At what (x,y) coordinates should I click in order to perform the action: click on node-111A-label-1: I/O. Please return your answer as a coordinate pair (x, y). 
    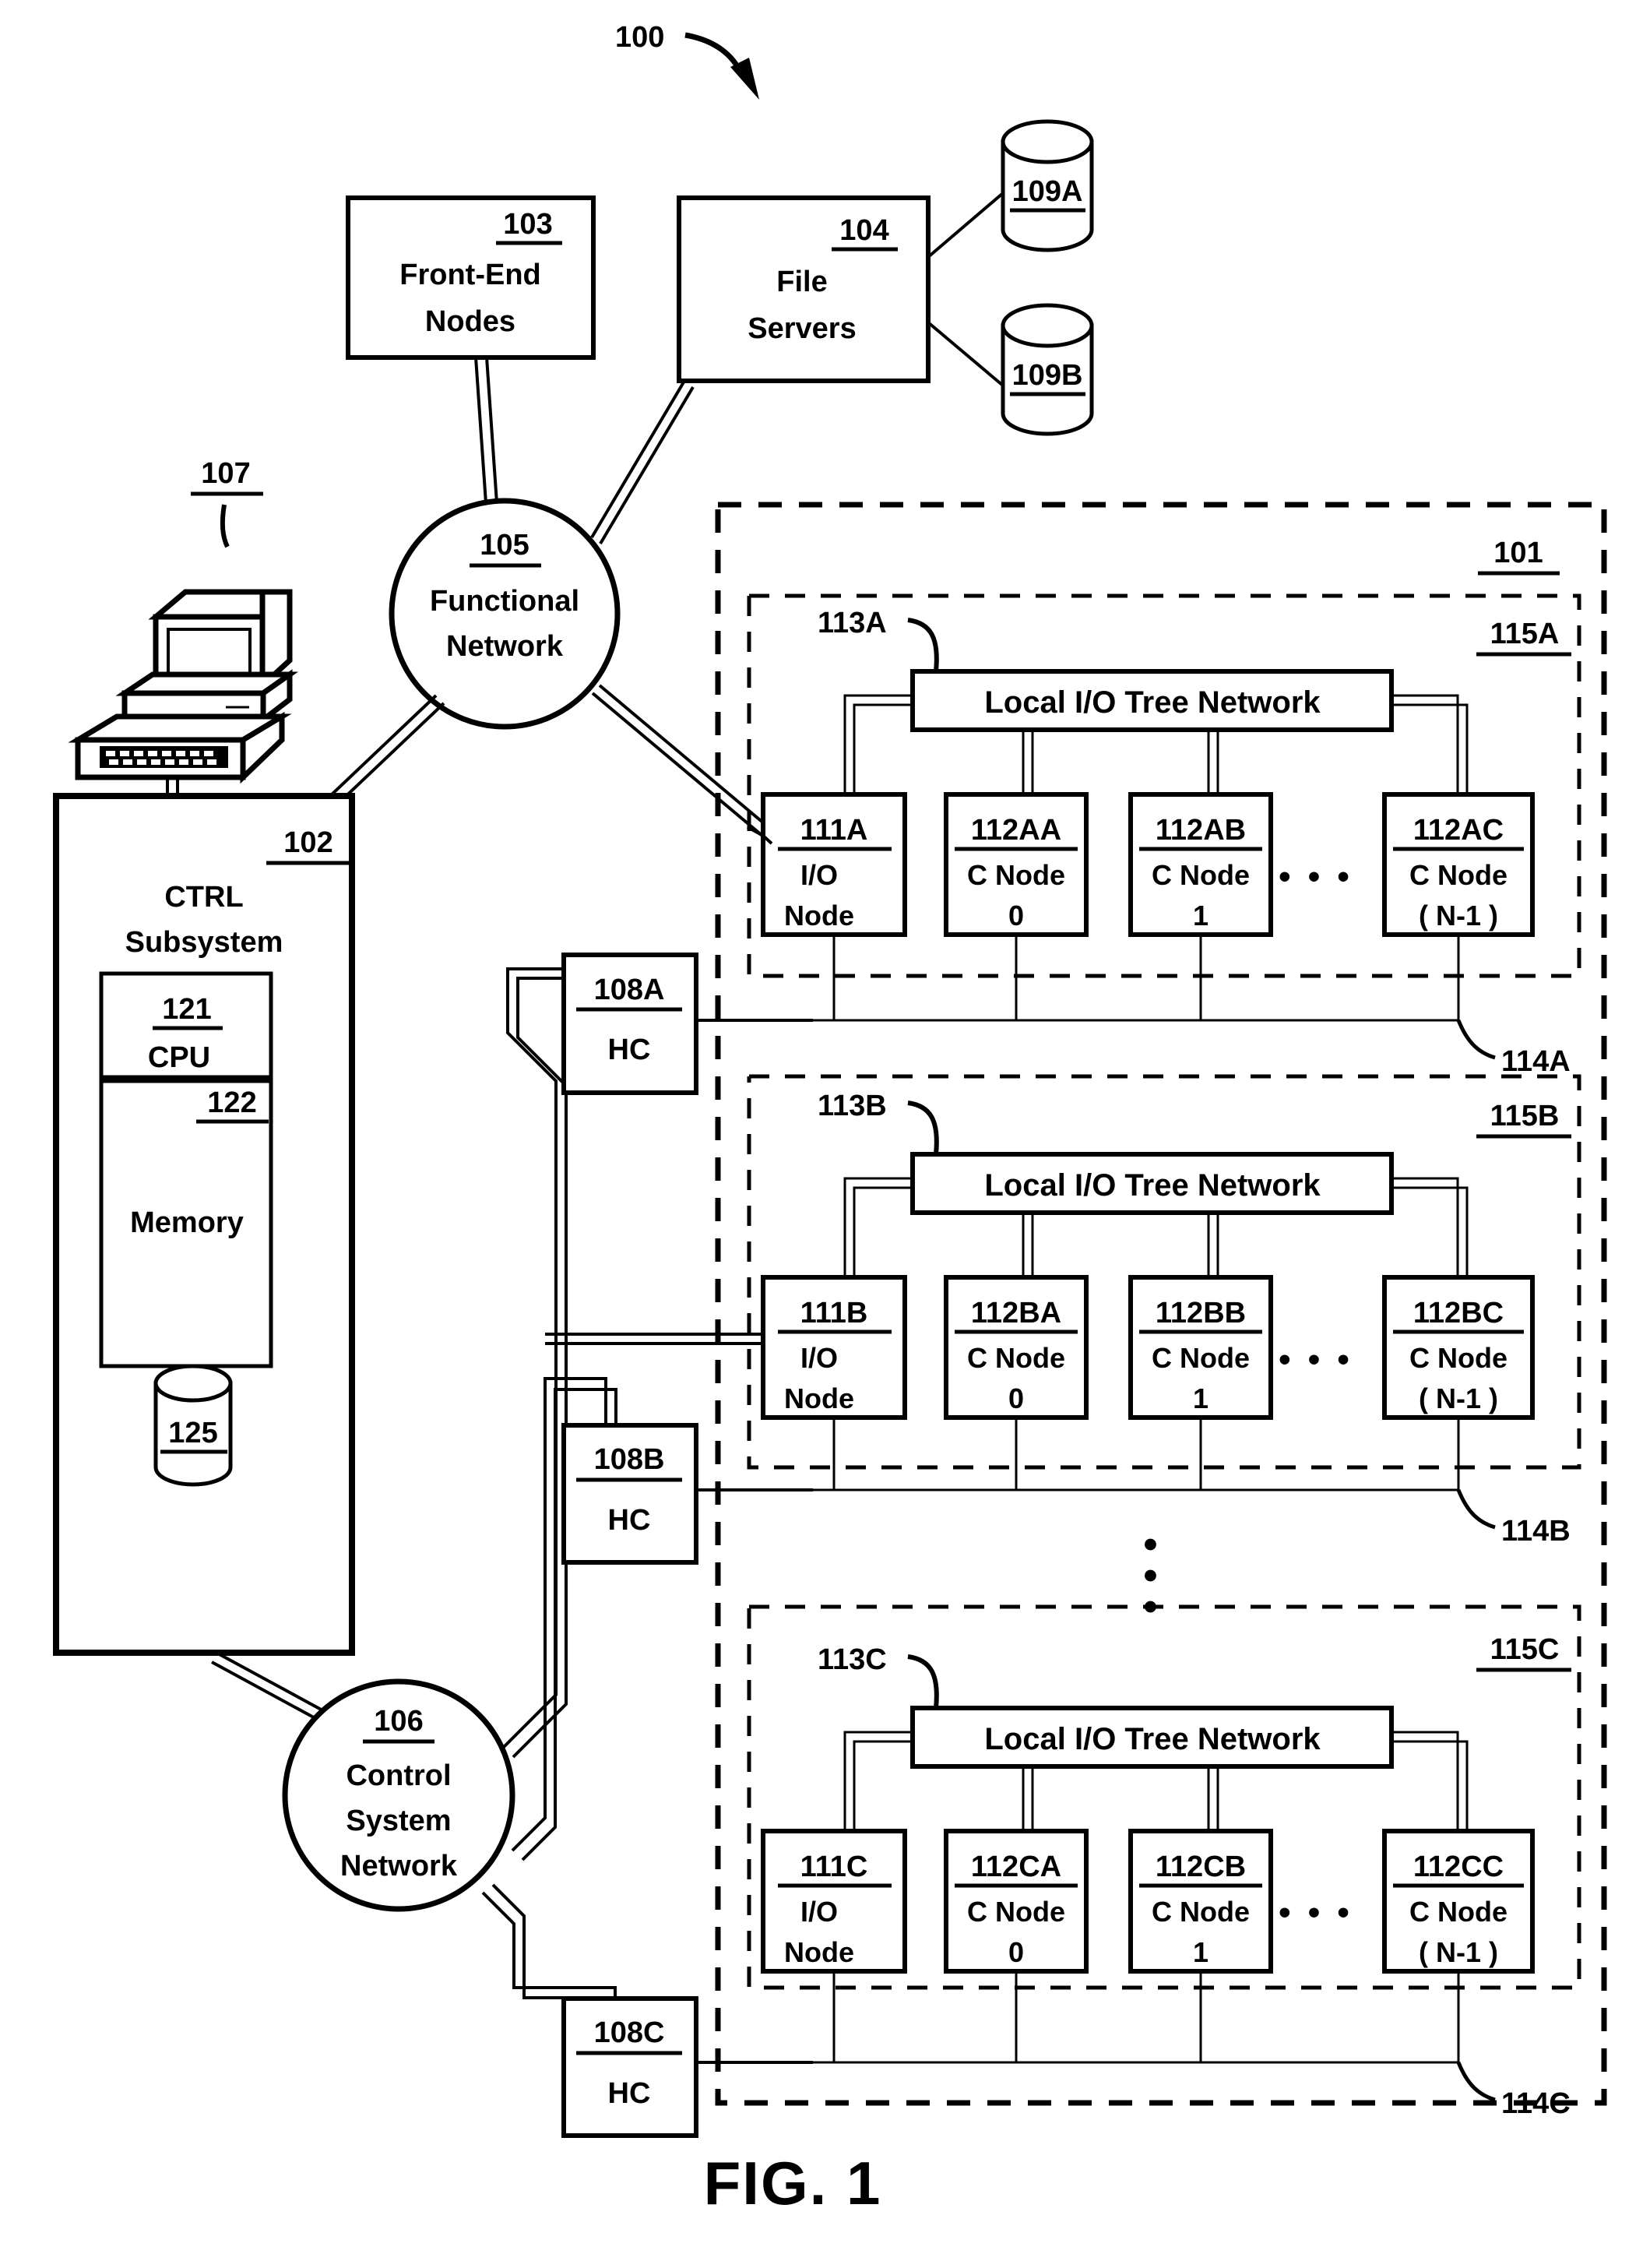
    Looking at the image, I should click on (819, 875).